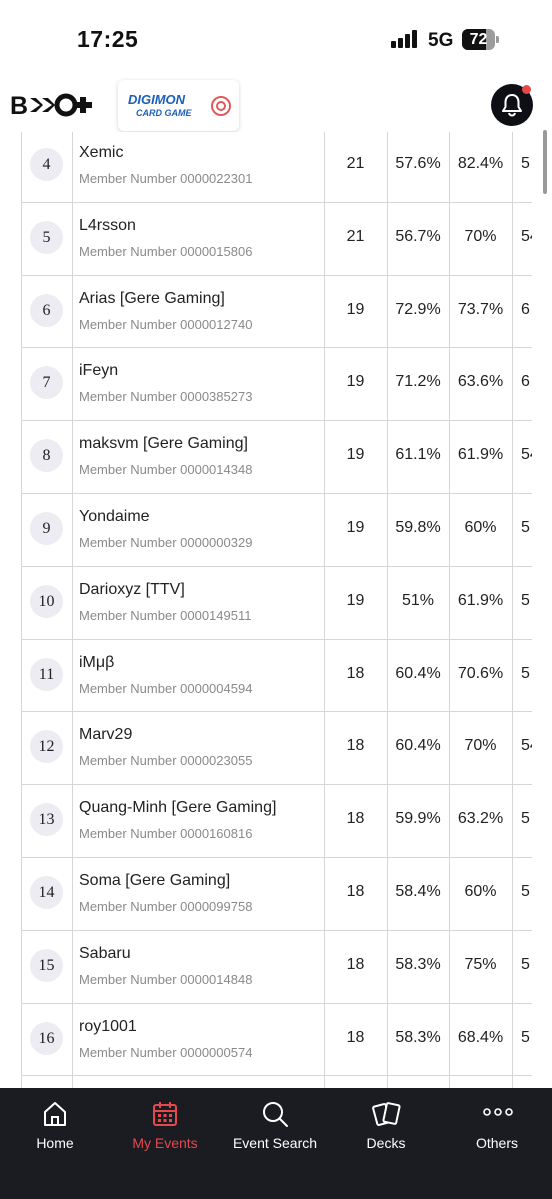 This screenshot has width=552, height=1199. What do you see at coordinates (46, 892) in the screenshot?
I see `rank-badge: 14` at bounding box center [46, 892].